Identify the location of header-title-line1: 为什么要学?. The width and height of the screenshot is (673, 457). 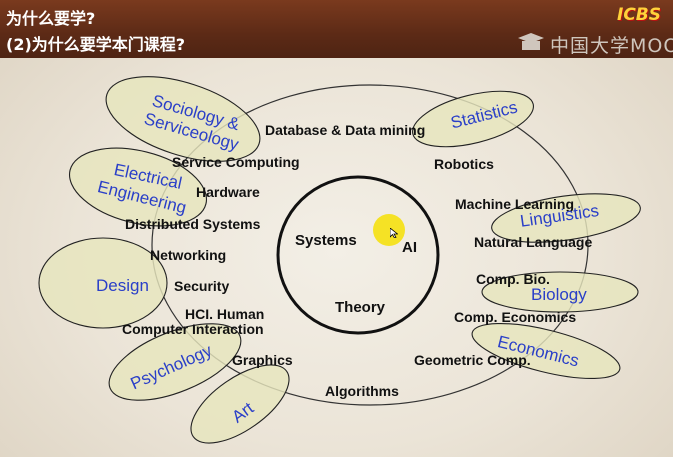
(51, 18).